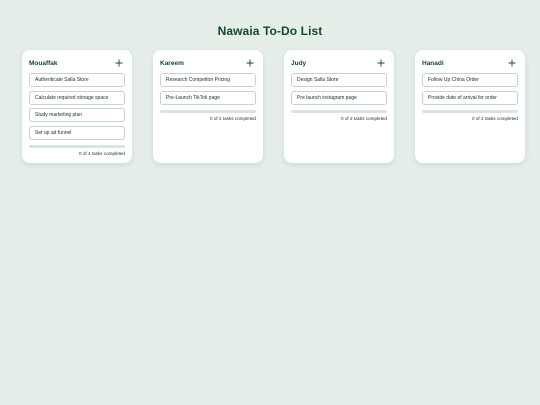 This screenshot has height=405, width=540. Describe the element at coordinates (172, 63) in the screenshot. I see `card-name: Kareem` at that location.